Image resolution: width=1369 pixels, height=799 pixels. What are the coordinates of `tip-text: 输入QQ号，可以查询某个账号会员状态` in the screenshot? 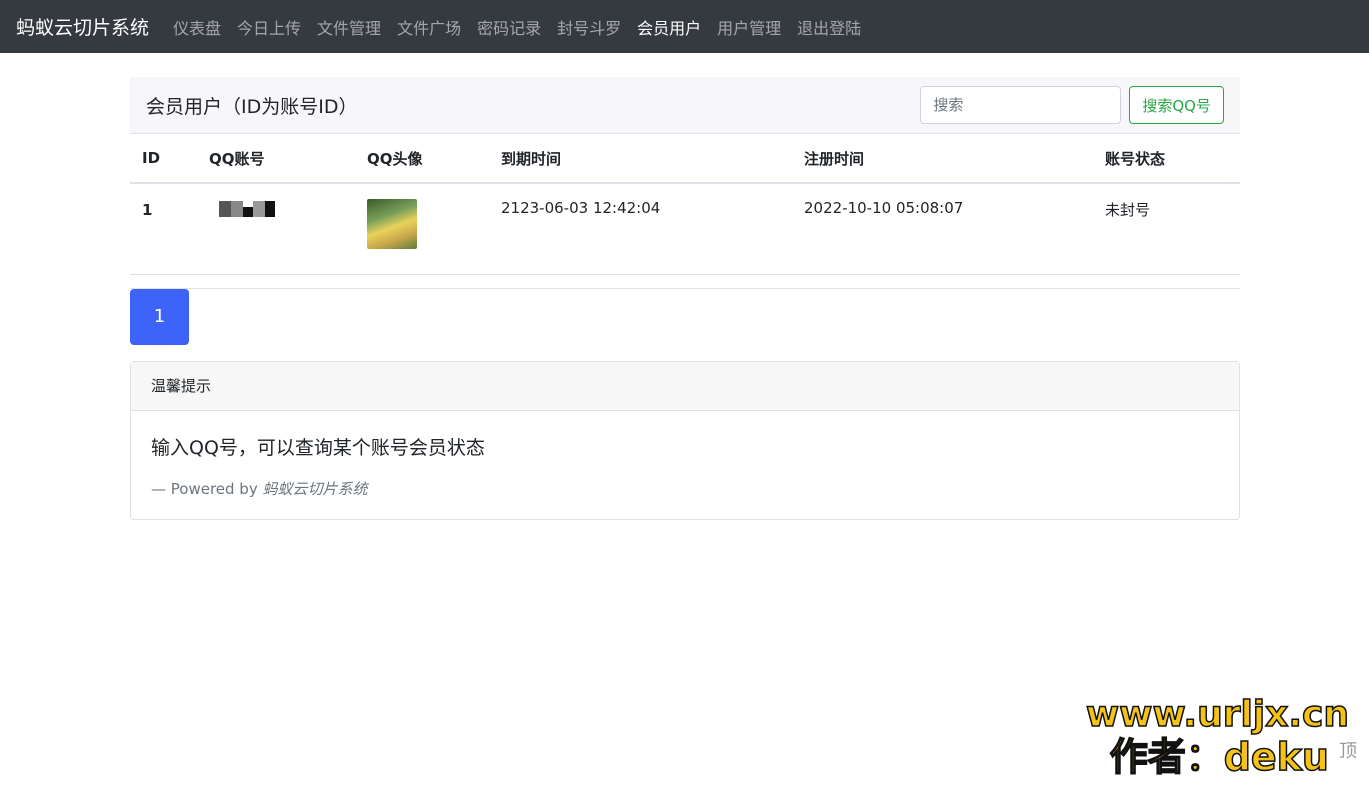 It's located at (318, 447).